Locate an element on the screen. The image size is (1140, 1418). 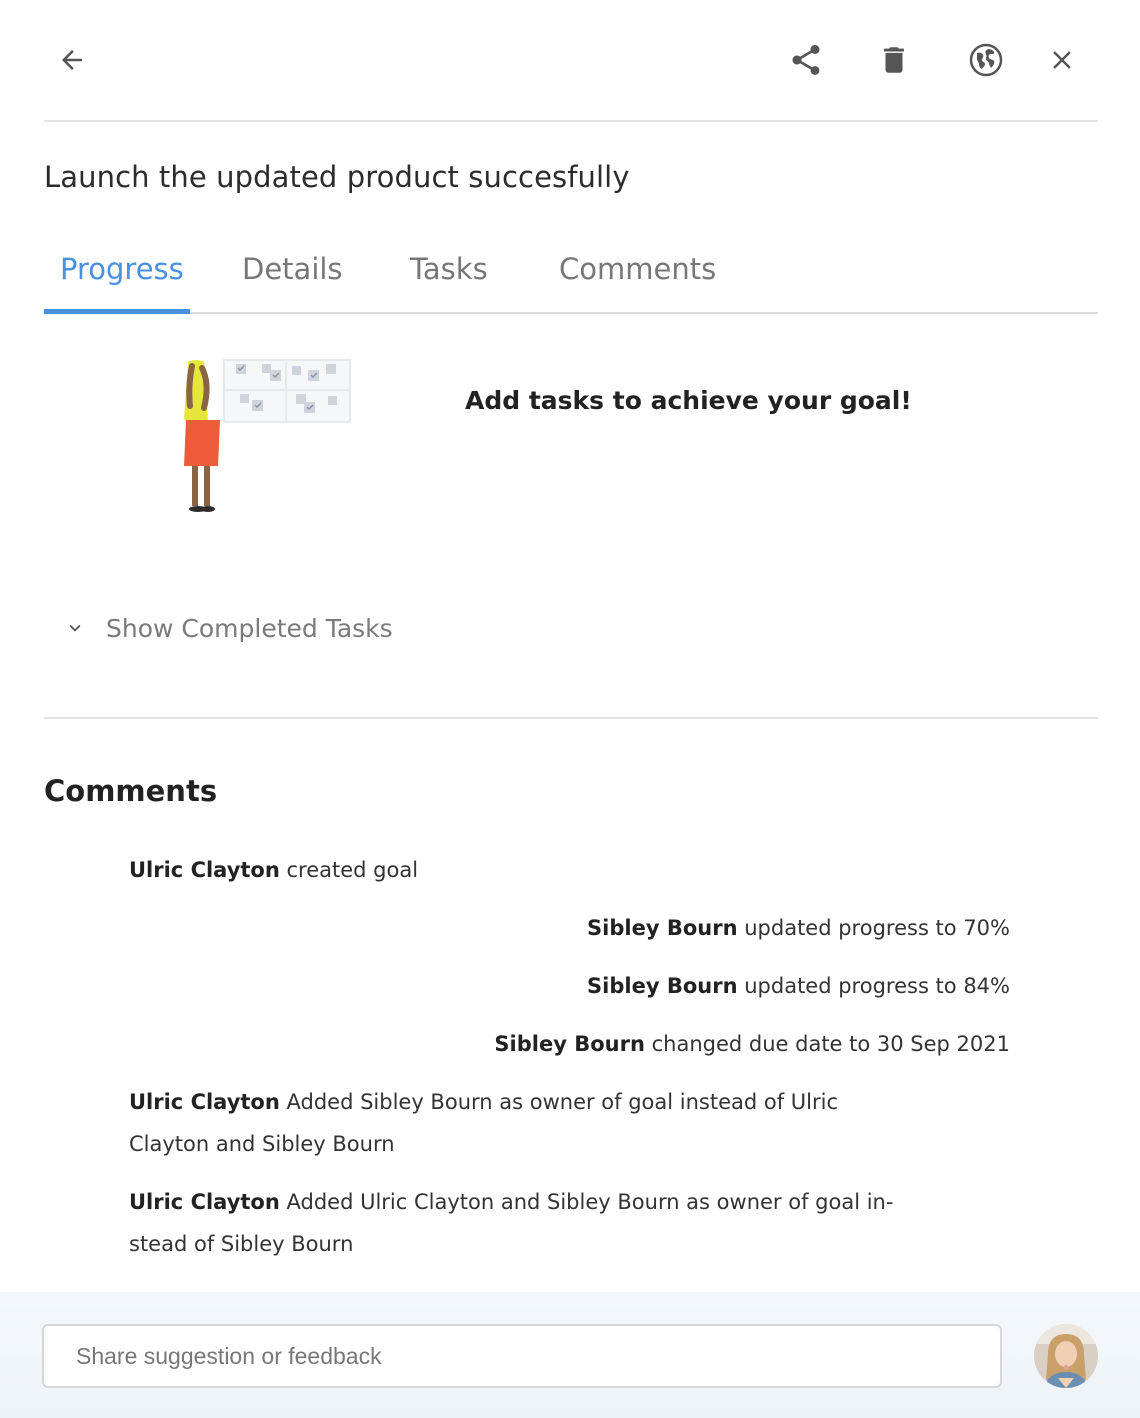
tab-bar: Progress Details Tasks Comments is located at coordinates (571, 277).